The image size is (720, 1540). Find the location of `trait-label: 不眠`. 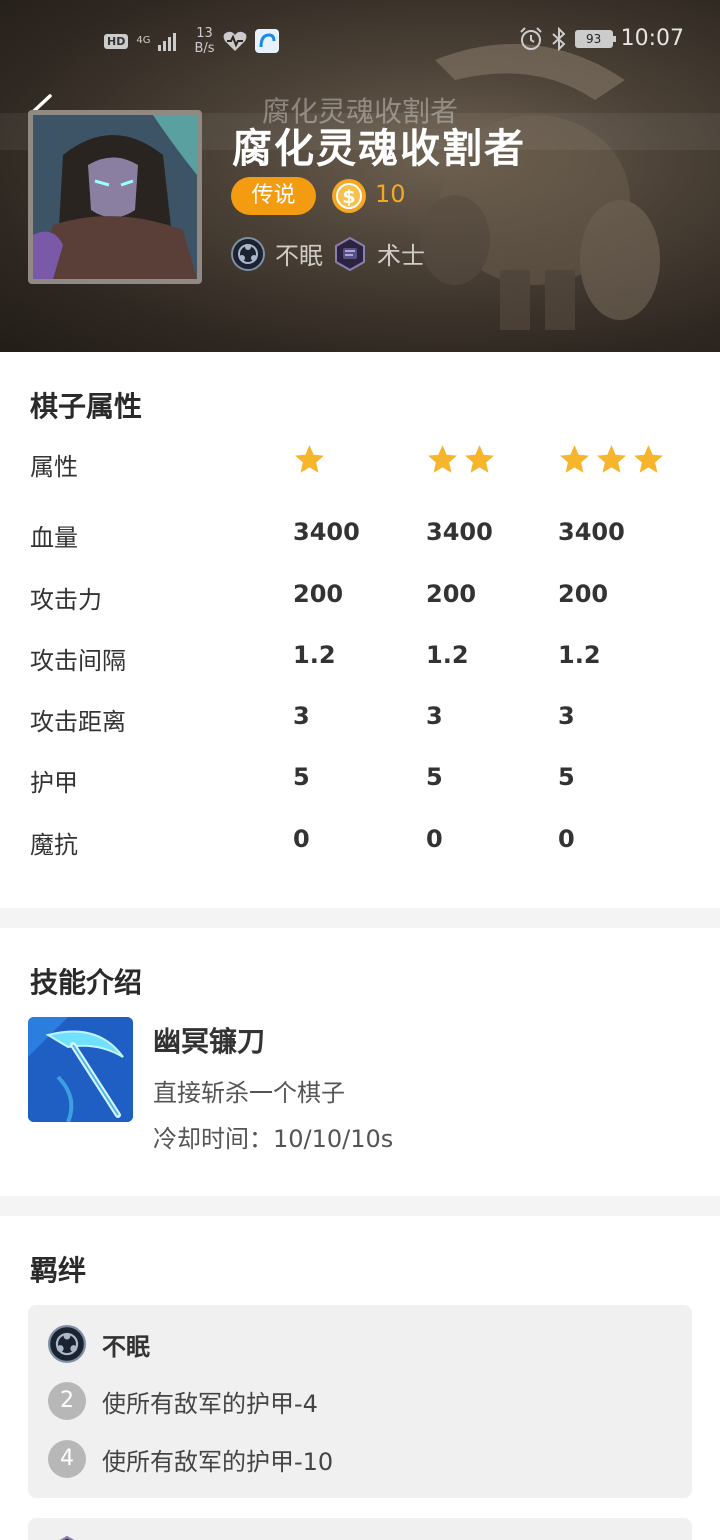

trait-label: 不眠 is located at coordinates (299, 256).